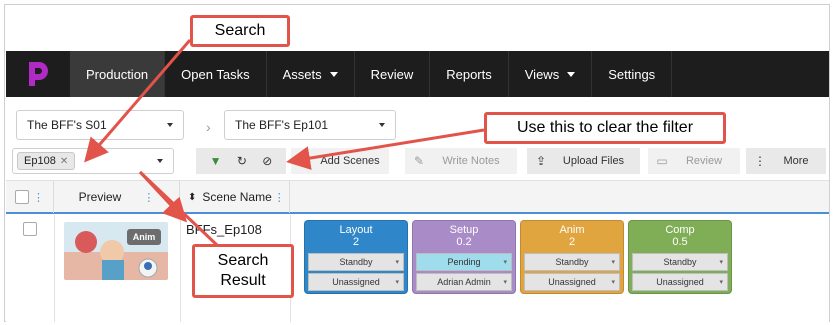  What do you see at coordinates (350, 161) in the screenshot?
I see `add-scenes-label: Add Scenes` at bounding box center [350, 161].